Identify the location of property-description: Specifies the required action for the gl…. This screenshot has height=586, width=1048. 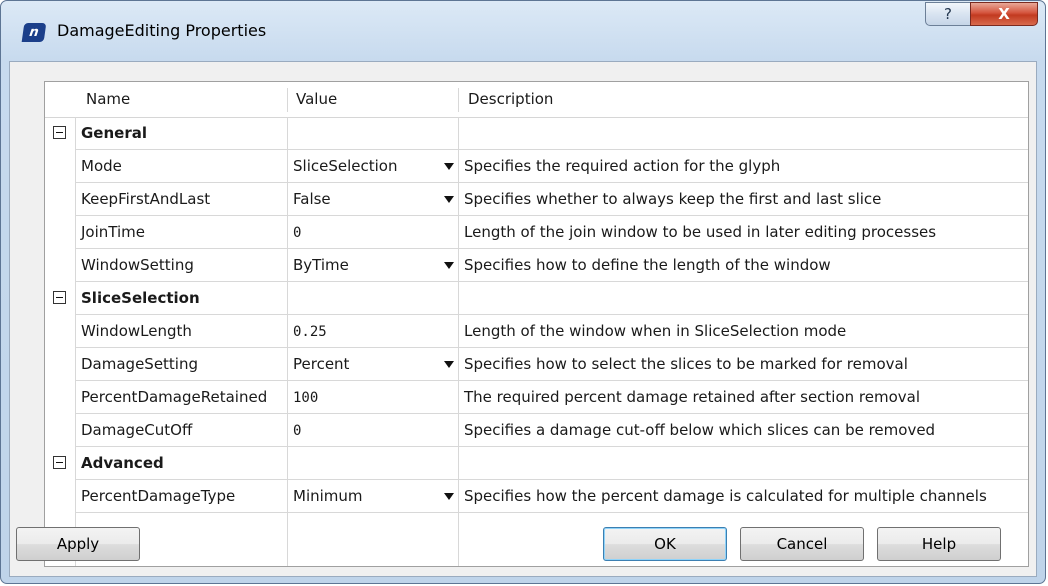
(622, 166).